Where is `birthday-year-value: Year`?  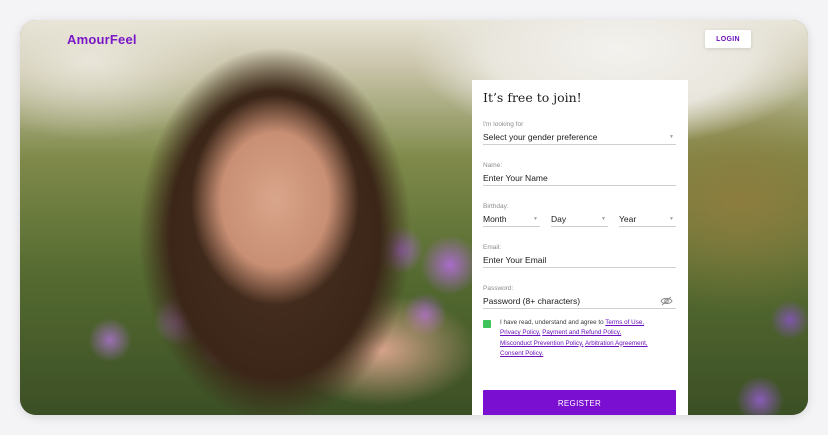
birthday-year-value: Year is located at coordinates (628, 219).